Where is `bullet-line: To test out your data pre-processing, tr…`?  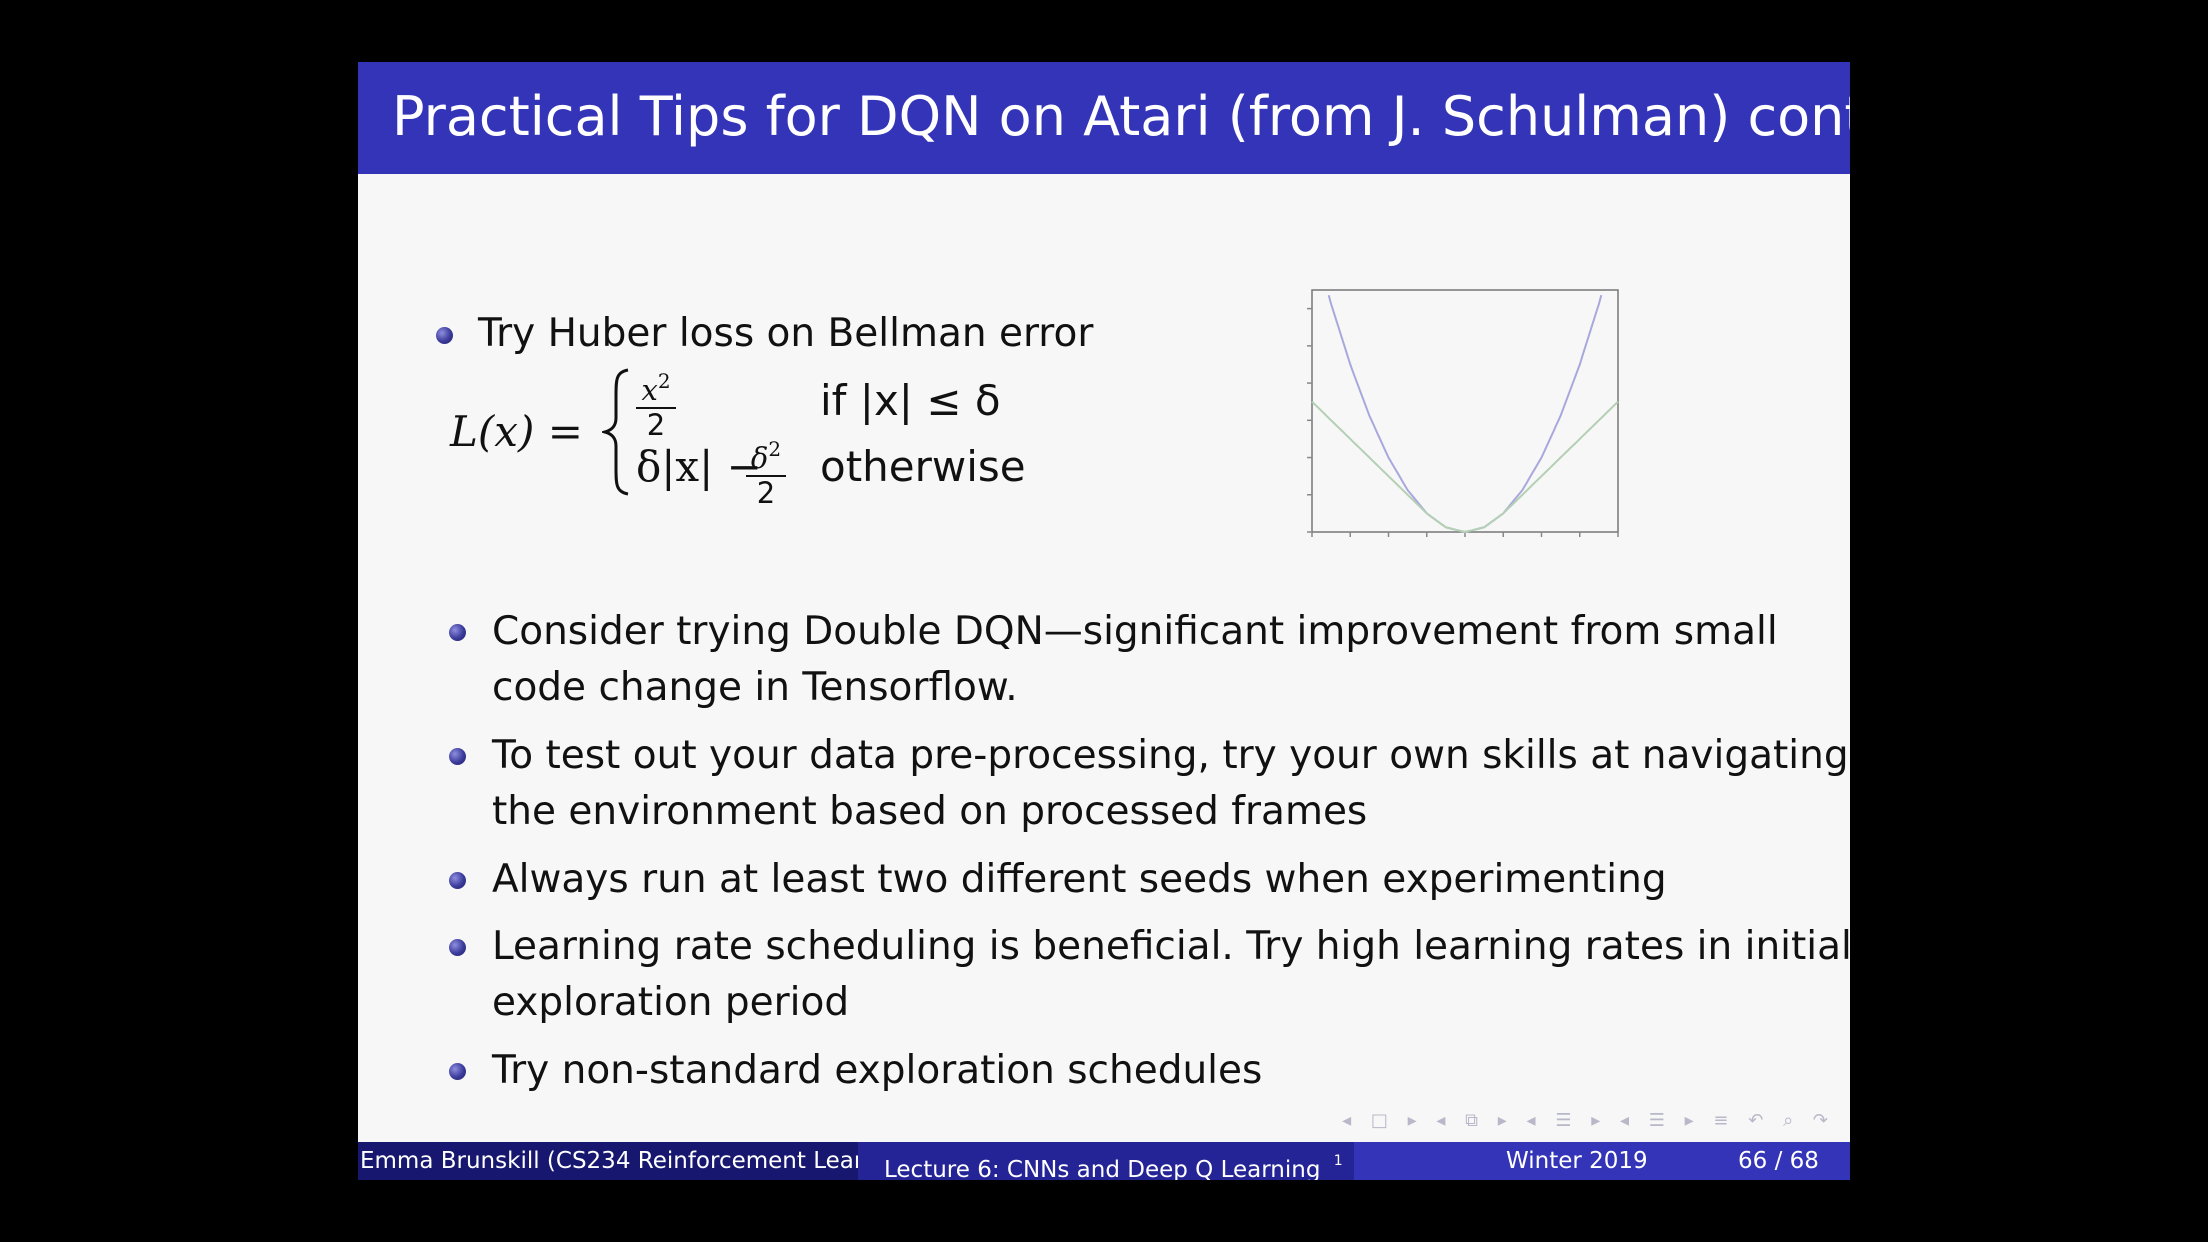 bullet-line: To test out your data pre-processing, tr… is located at coordinates (1170, 755).